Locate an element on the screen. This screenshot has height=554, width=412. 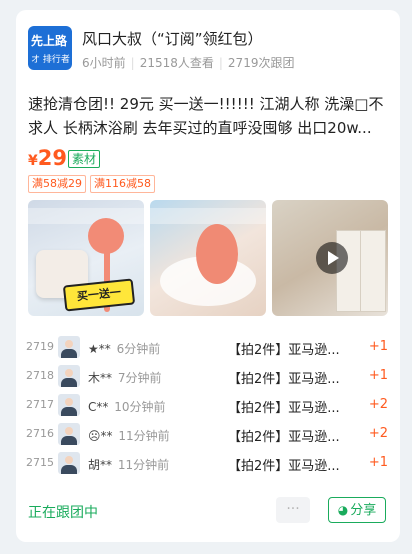
order-rank: 2715 is located at coordinates (40, 462).